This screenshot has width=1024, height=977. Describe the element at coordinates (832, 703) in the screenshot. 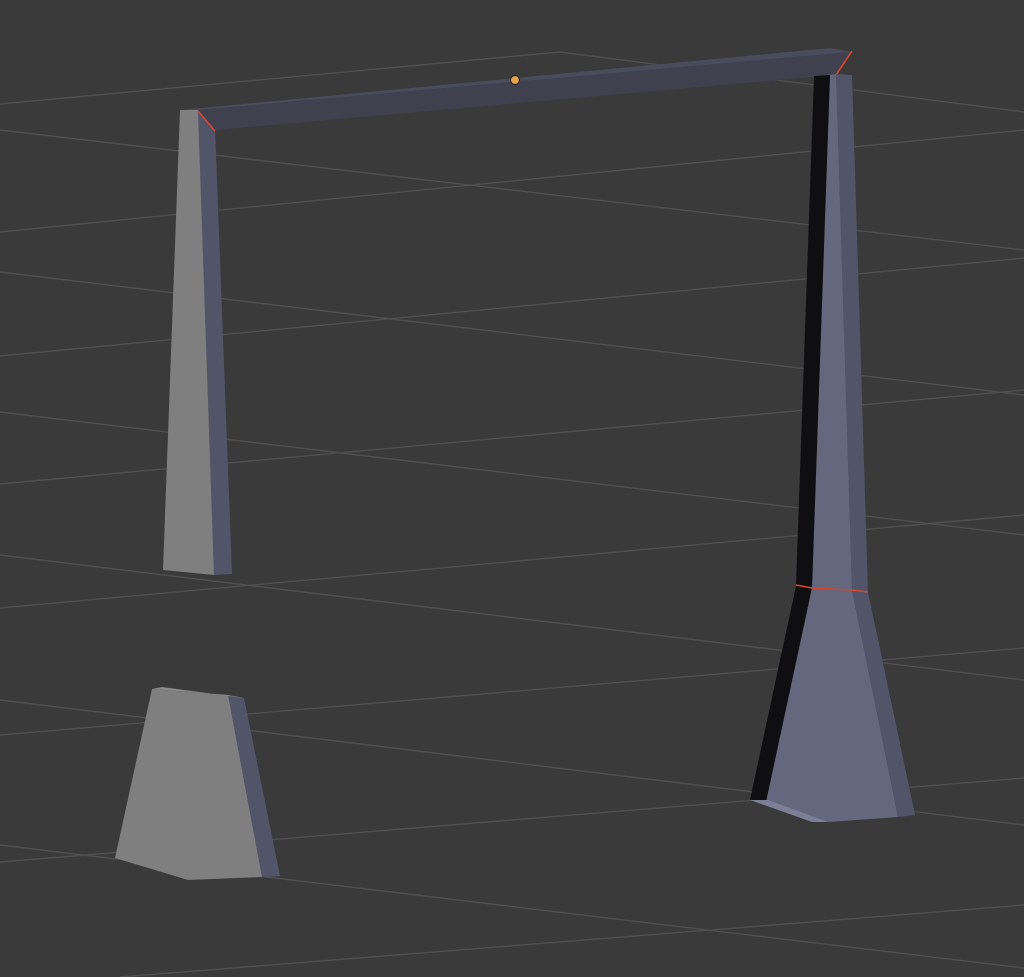

I see `right-base` at that location.